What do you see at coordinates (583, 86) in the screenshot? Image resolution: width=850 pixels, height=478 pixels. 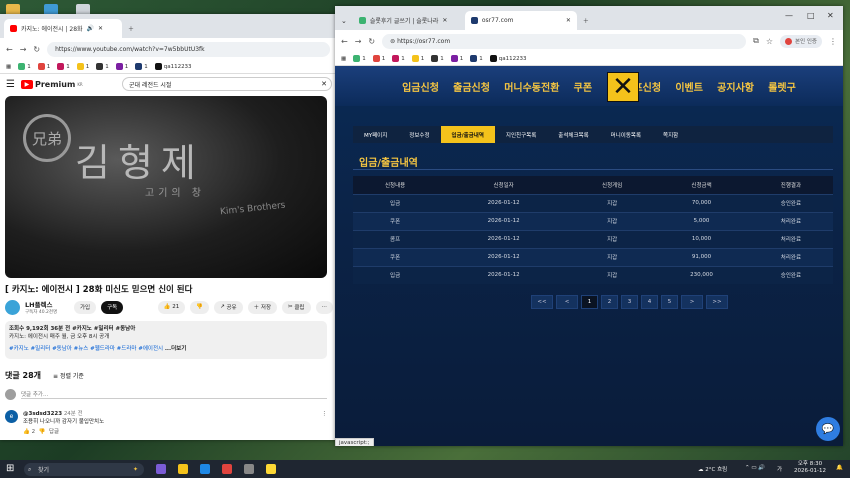 I see `nav-coupon: 쿠폰` at bounding box center [583, 86].